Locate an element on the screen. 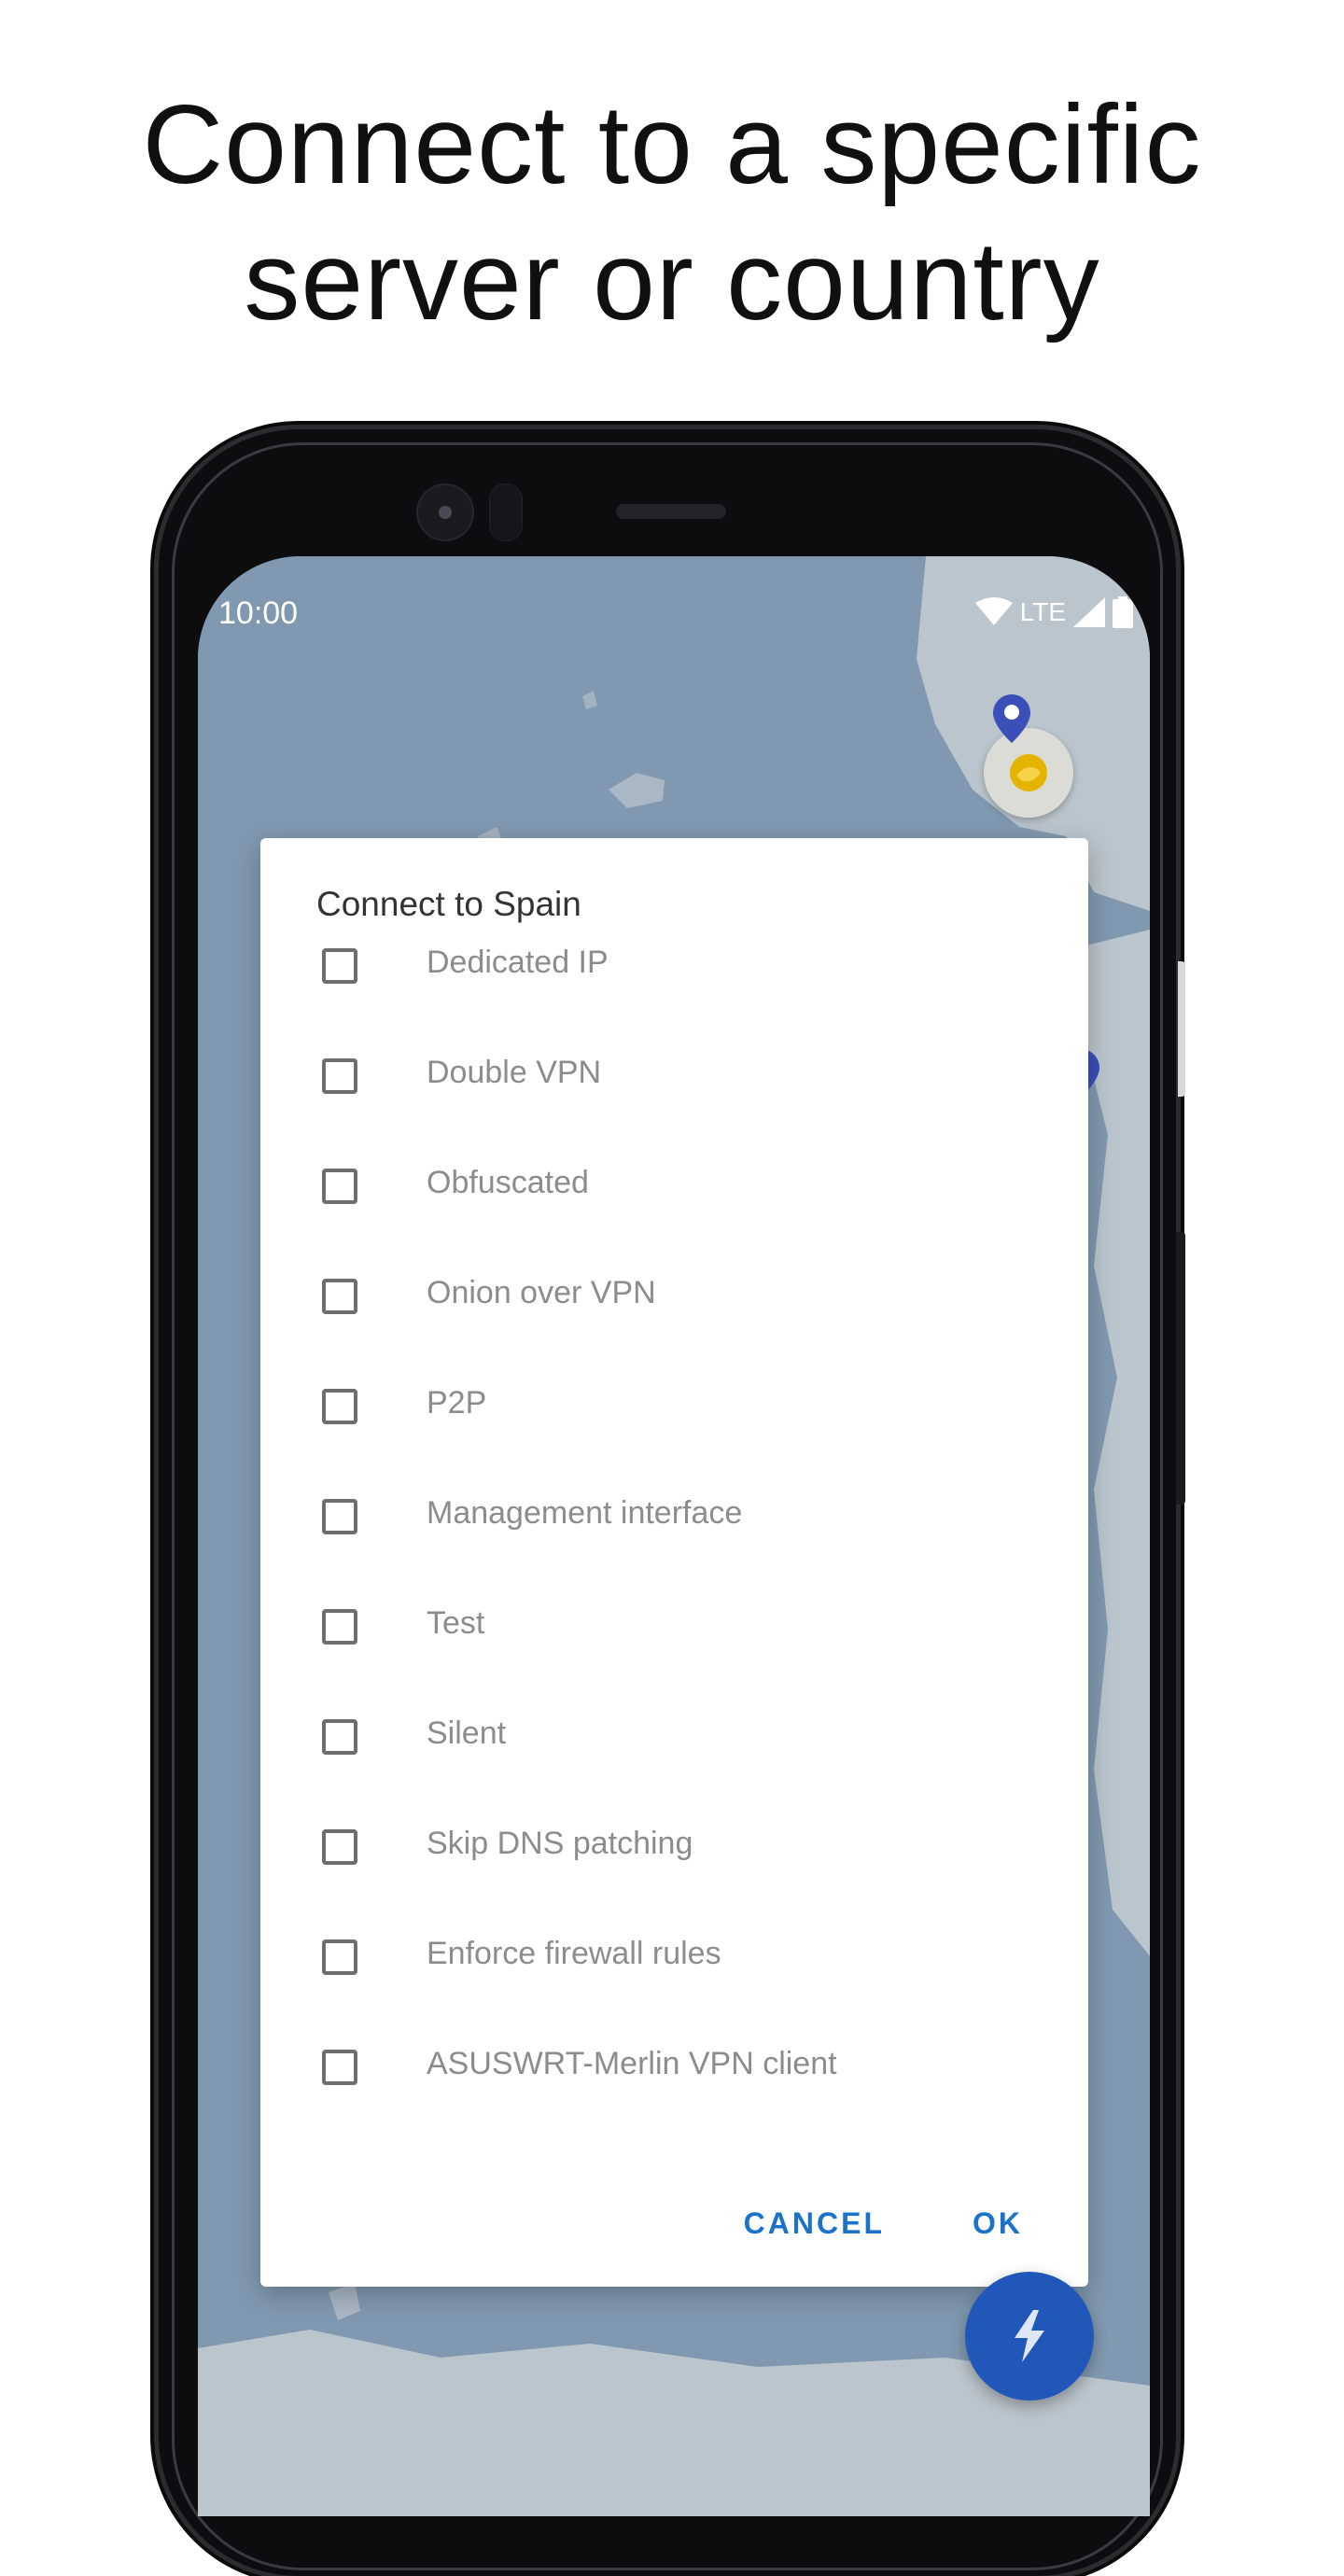 Image resolution: width=1344 pixels, height=2576 pixels. option-skip-dns-patching: Skip DNS patching is located at coordinates (674, 1849).